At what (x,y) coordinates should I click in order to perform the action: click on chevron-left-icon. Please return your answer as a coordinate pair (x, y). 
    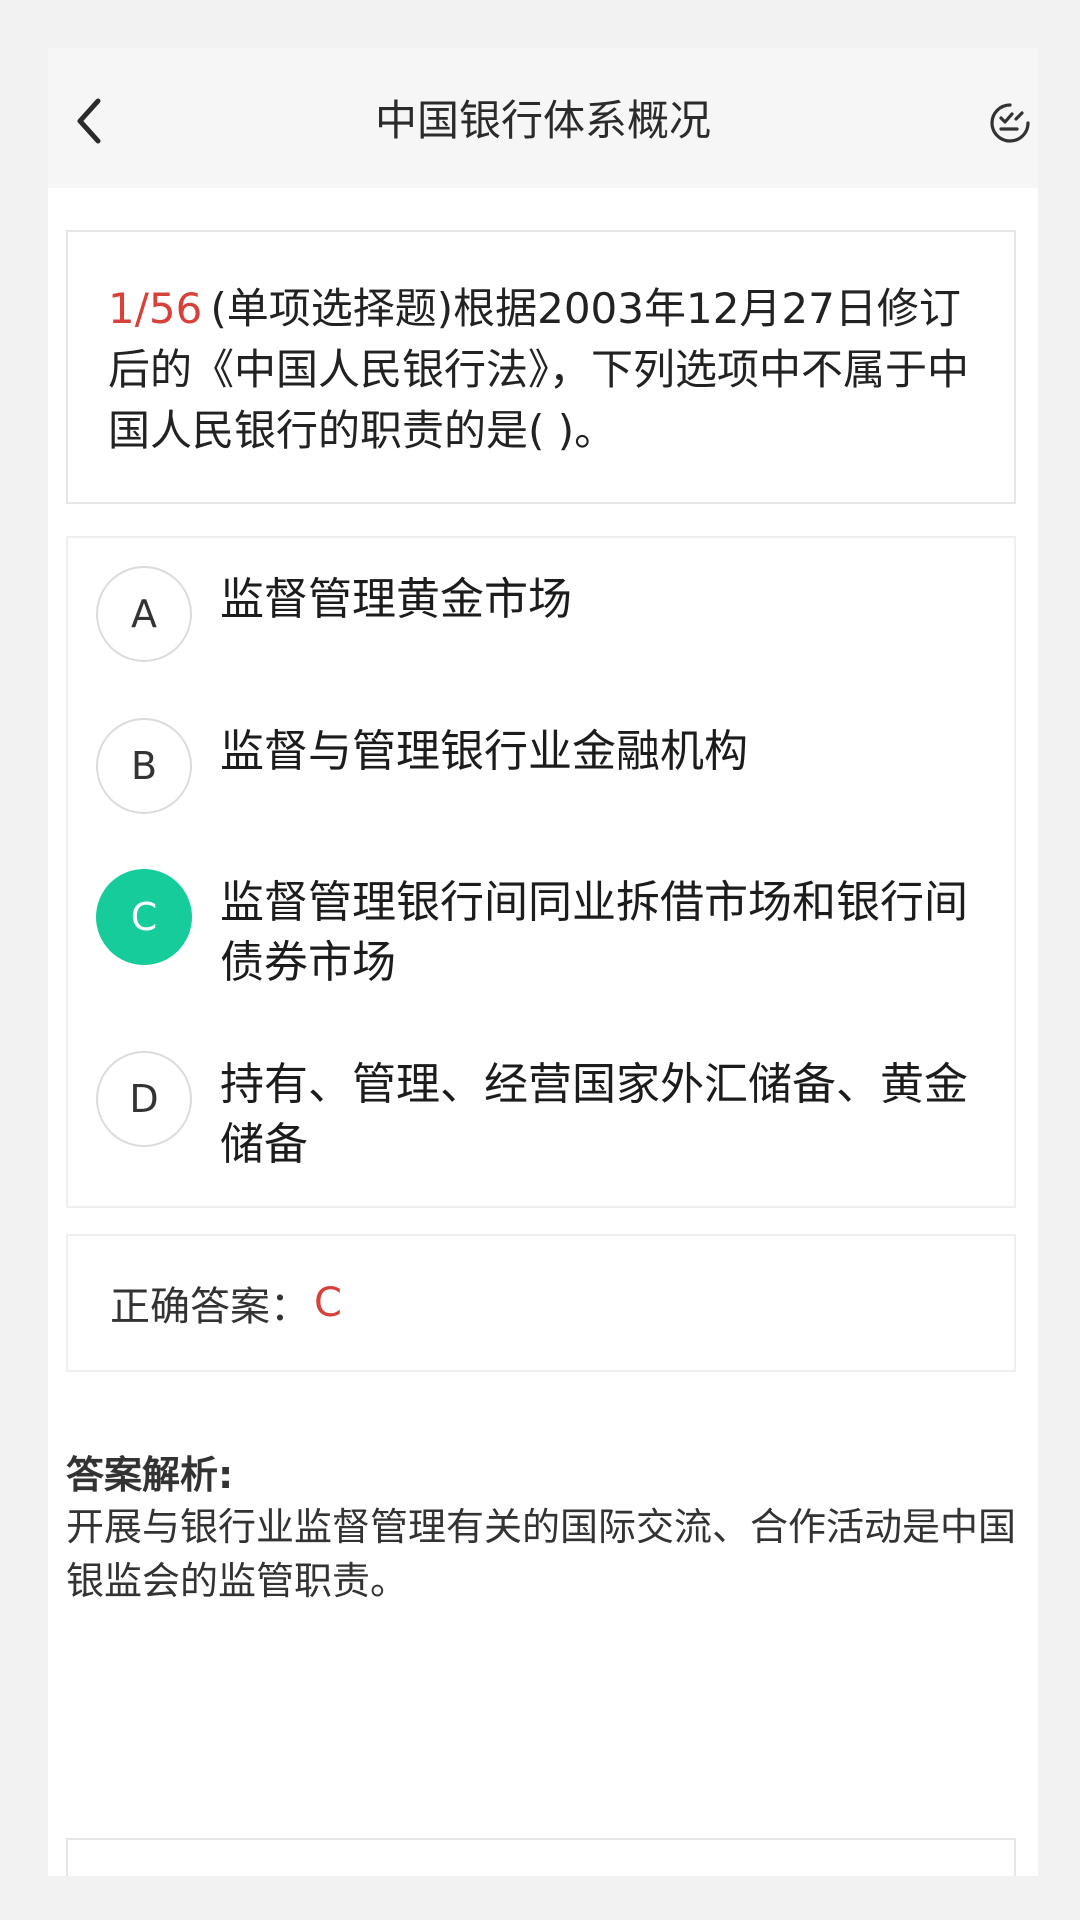
    Looking at the image, I should click on (89, 121).